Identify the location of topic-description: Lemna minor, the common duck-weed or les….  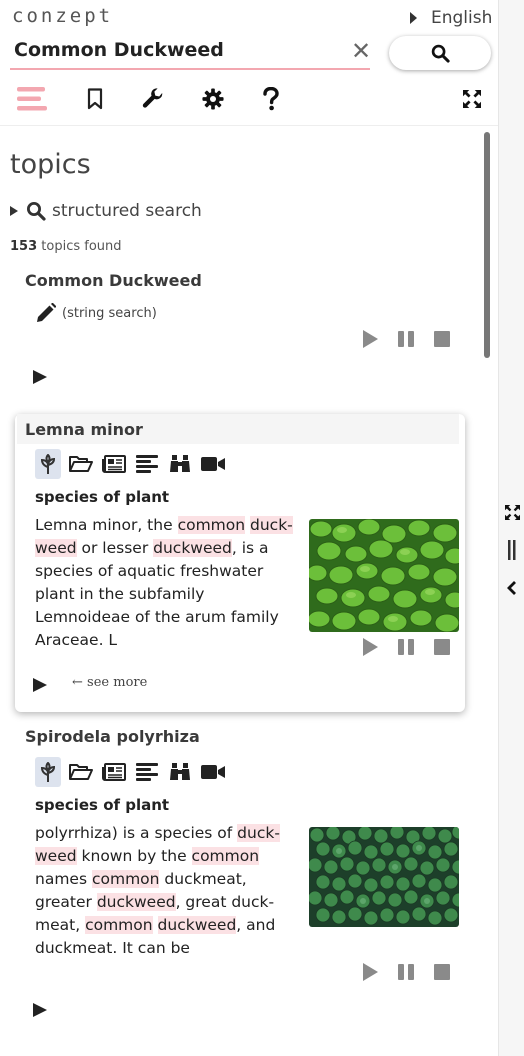
(166, 583).